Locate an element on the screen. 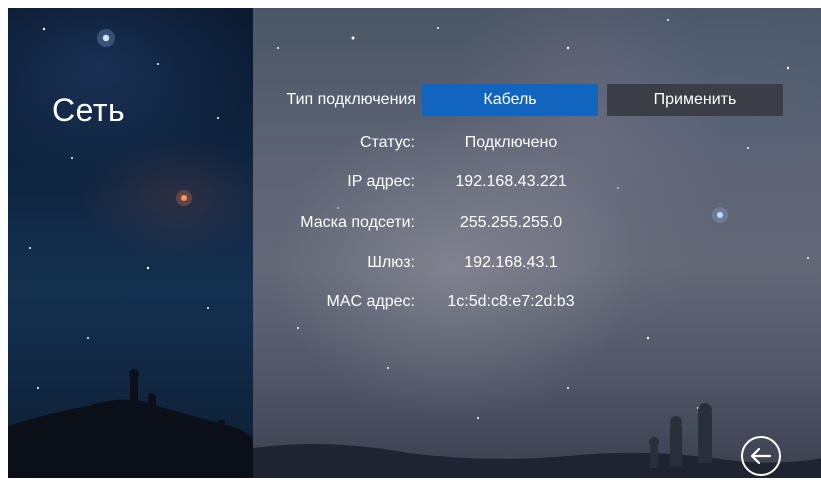  subnet-mask-value: 255.255.255.0 is located at coordinates (511, 222).